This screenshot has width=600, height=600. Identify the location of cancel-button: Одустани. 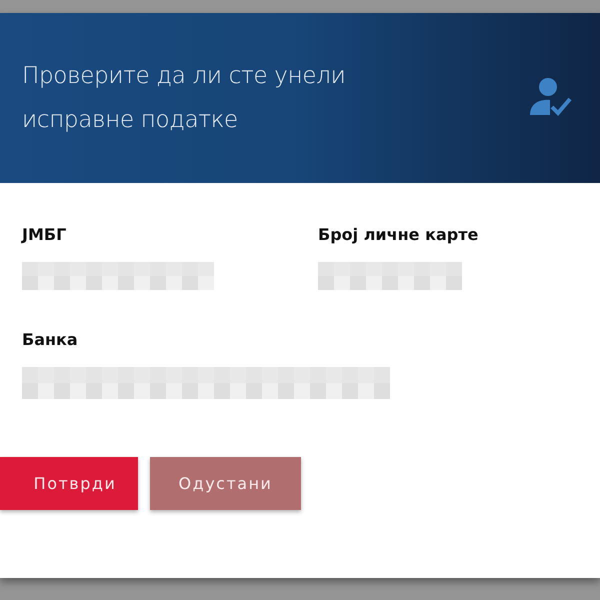
(225, 483).